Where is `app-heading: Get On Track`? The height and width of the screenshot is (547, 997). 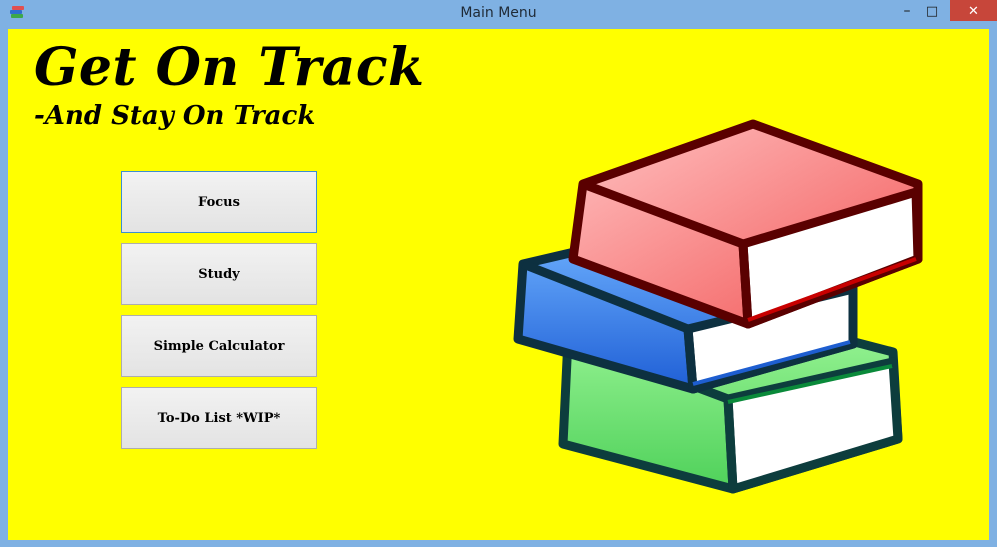
app-heading: Get On Track is located at coordinates (229, 67).